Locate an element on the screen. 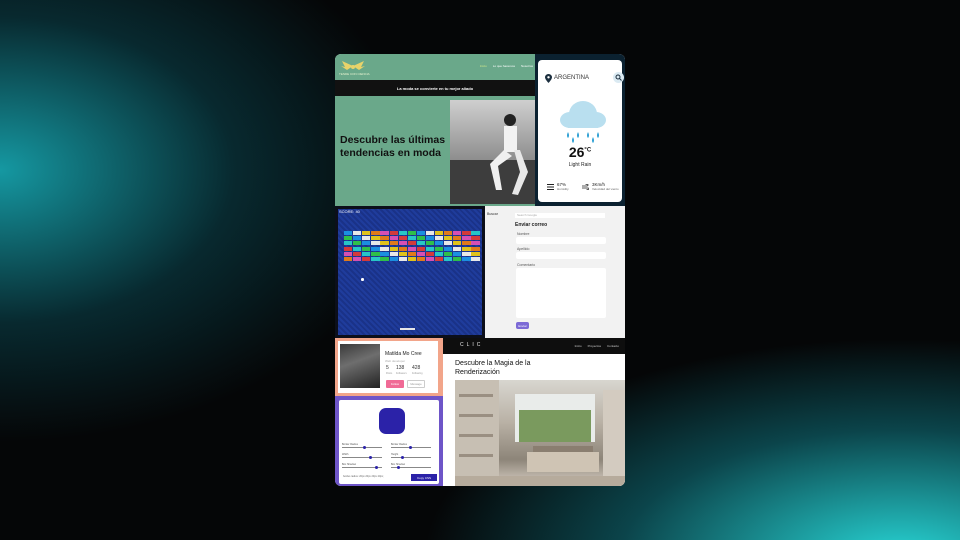 This screenshot has height=540, width=960. weather-card: ARGENTINA is located at coordinates (581, 131).